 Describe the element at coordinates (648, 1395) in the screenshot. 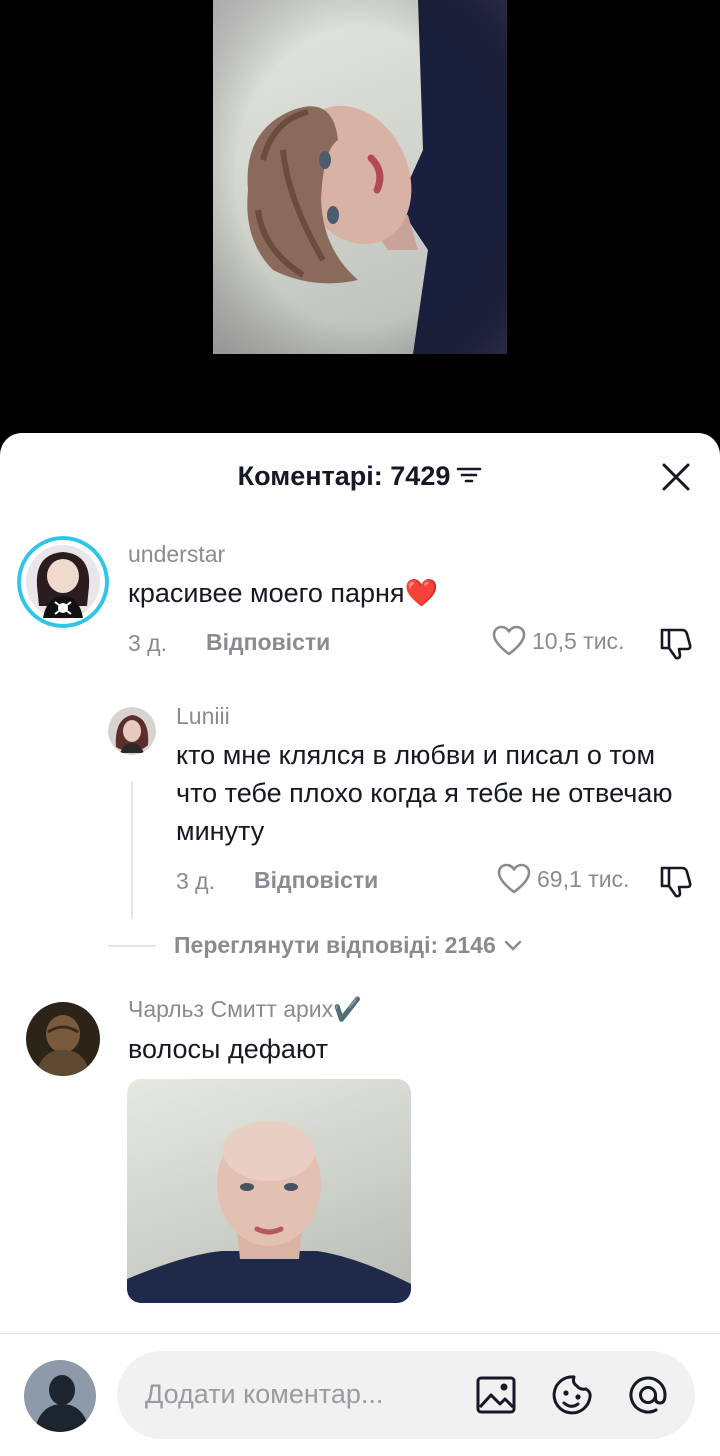

I see `at-icon` at that location.